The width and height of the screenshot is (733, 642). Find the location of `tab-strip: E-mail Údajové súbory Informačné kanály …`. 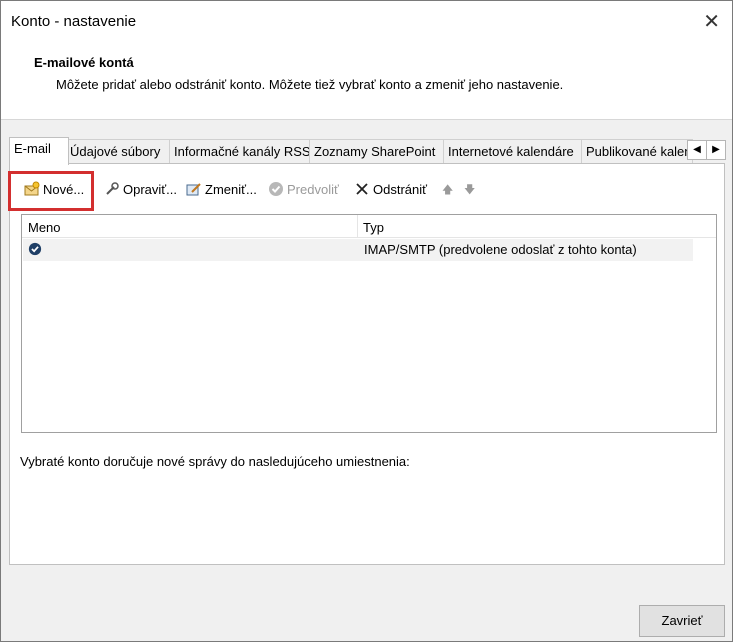

tab-strip: E-mail Údajové súbory Informačné kanály … is located at coordinates (368, 151).